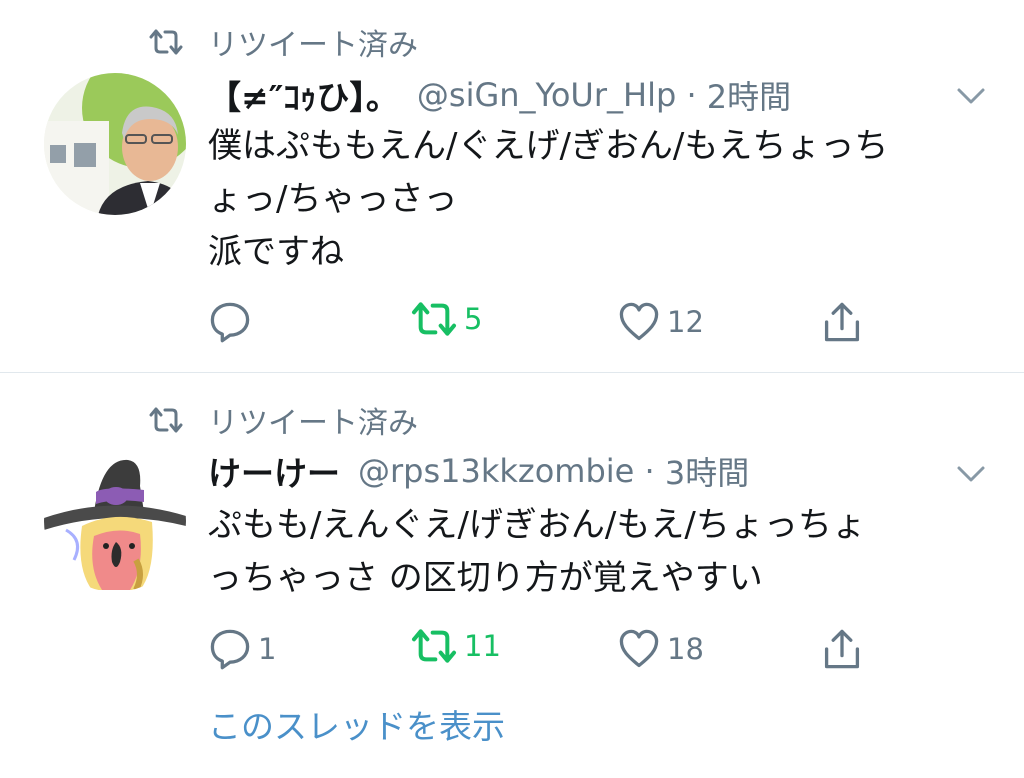 The width and height of the screenshot is (1024, 778). I want to click on timestamp: 2時間, so click(749, 95).